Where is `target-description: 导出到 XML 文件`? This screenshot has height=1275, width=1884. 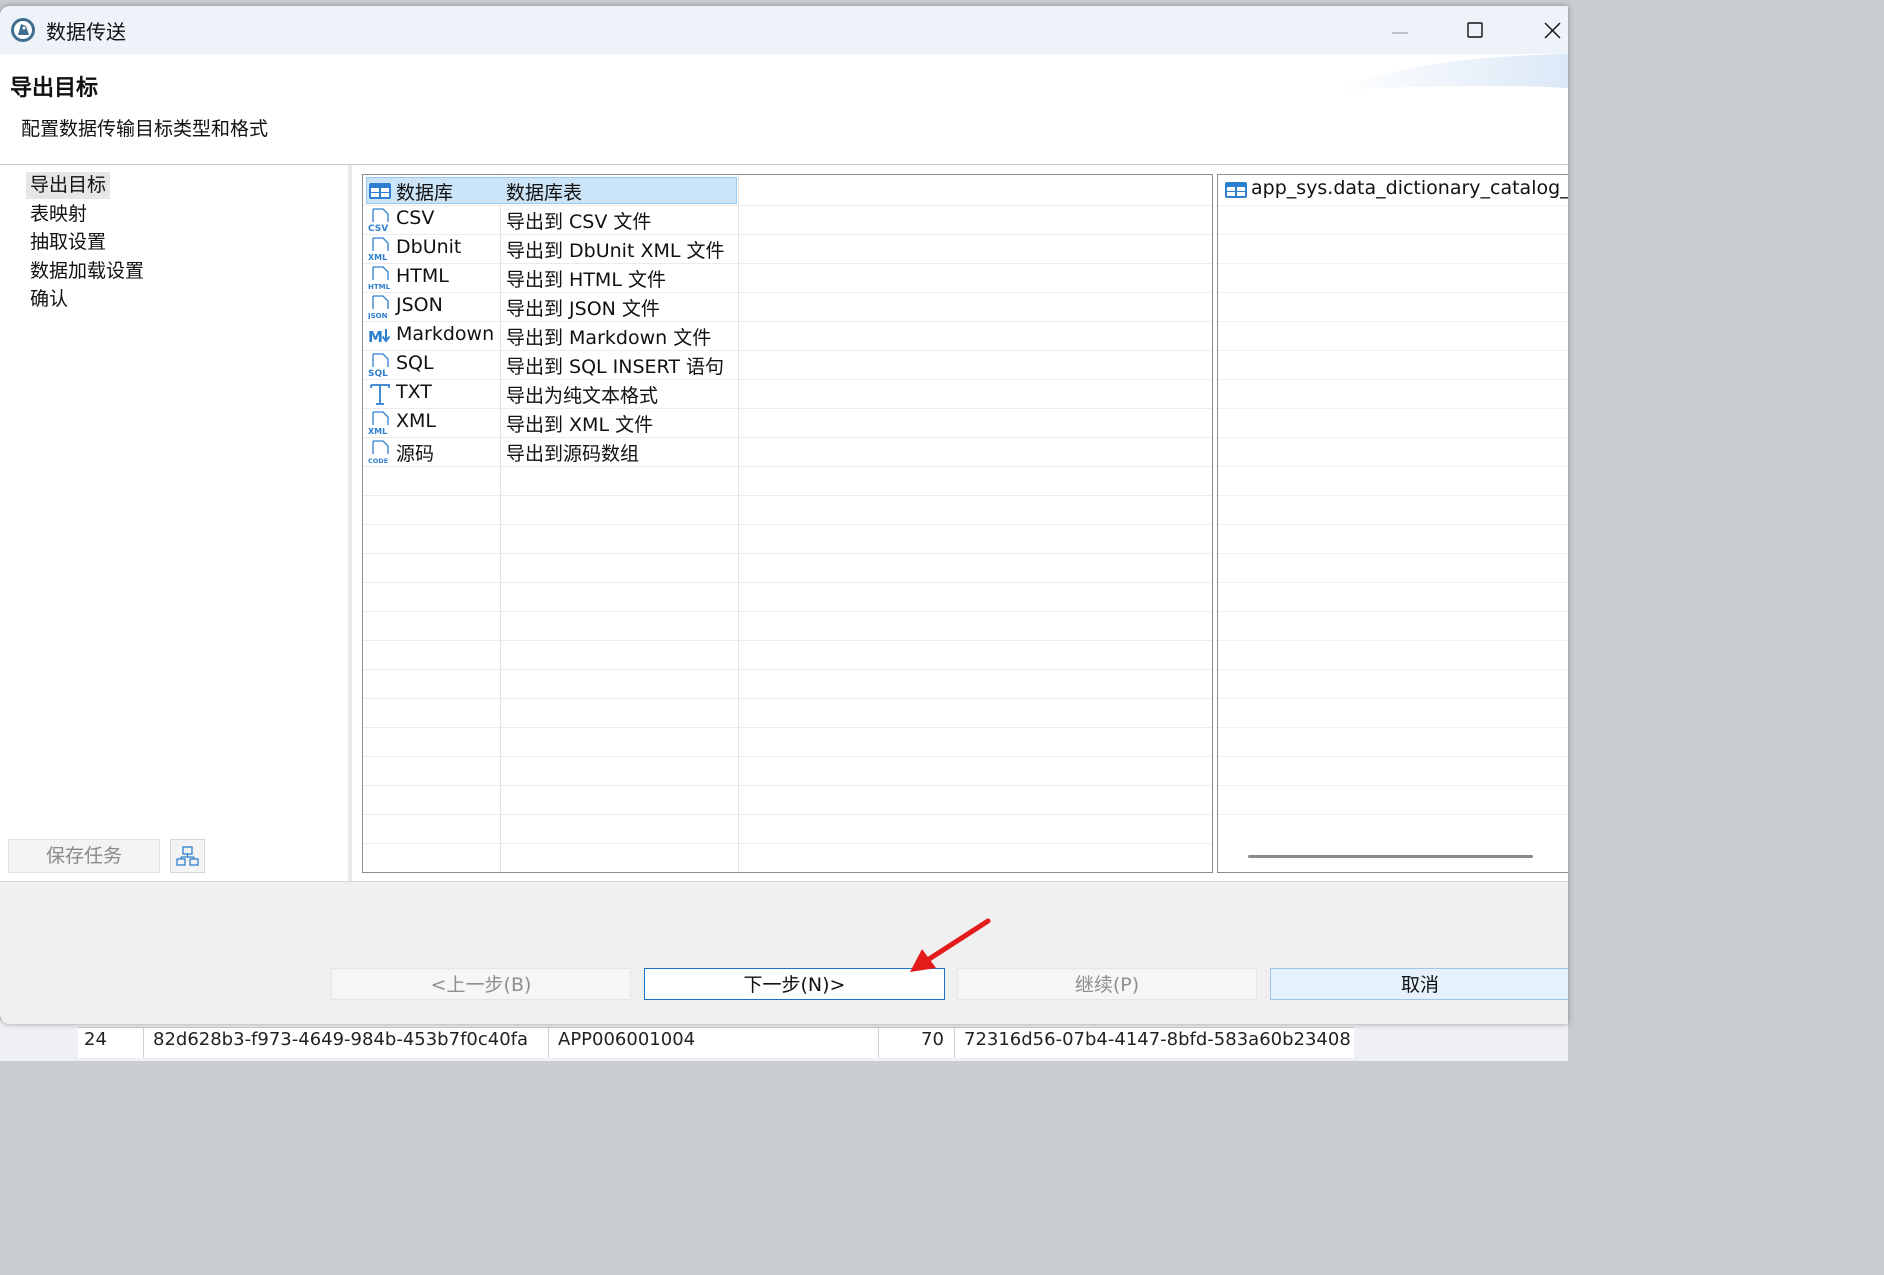 target-description: 导出到 XML 文件 is located at coordinates (580, 425).